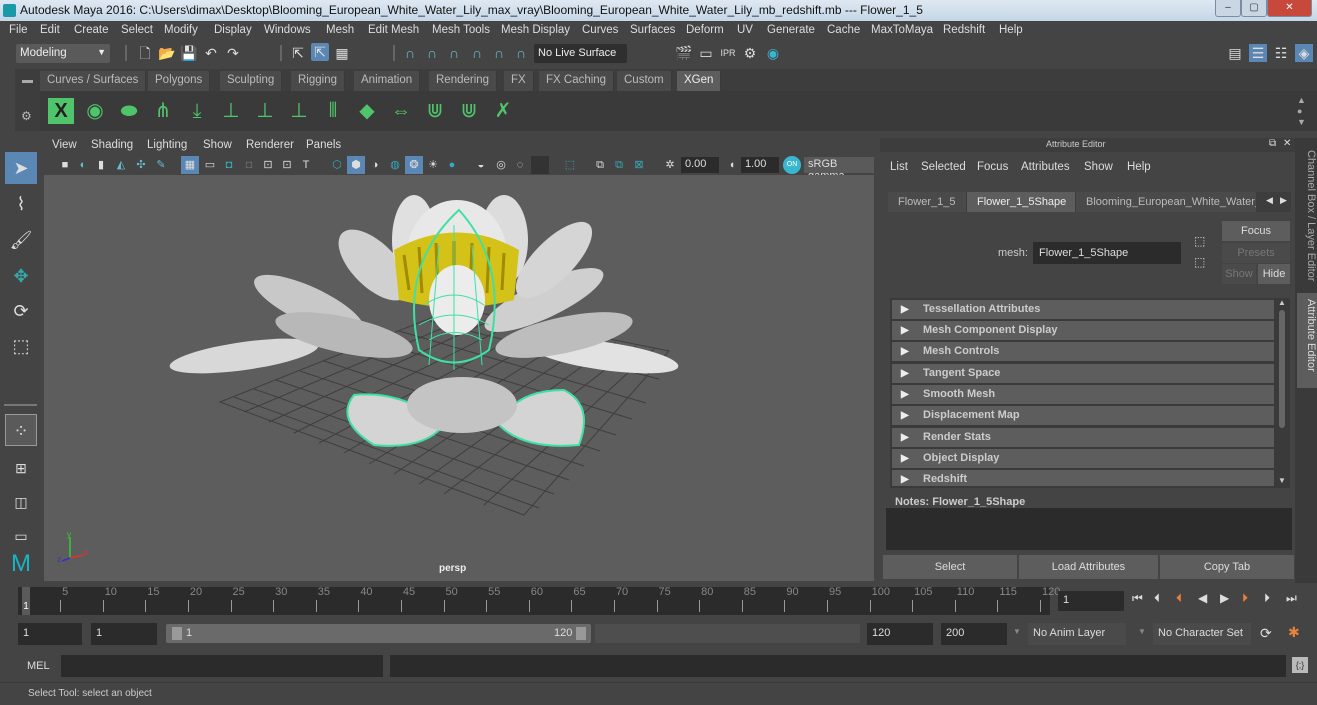 The image size is (1317, 705). Describe the element at coordinates (1224, 598) in the screenshot. I see `play-forward-icon: ▶` at that location.